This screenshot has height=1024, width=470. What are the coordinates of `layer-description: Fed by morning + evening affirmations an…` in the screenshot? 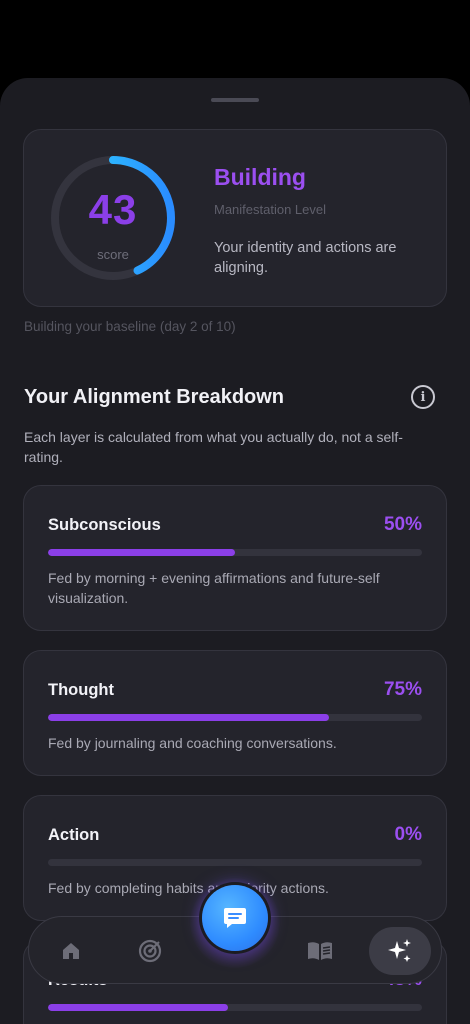 It's located at (214, 588).